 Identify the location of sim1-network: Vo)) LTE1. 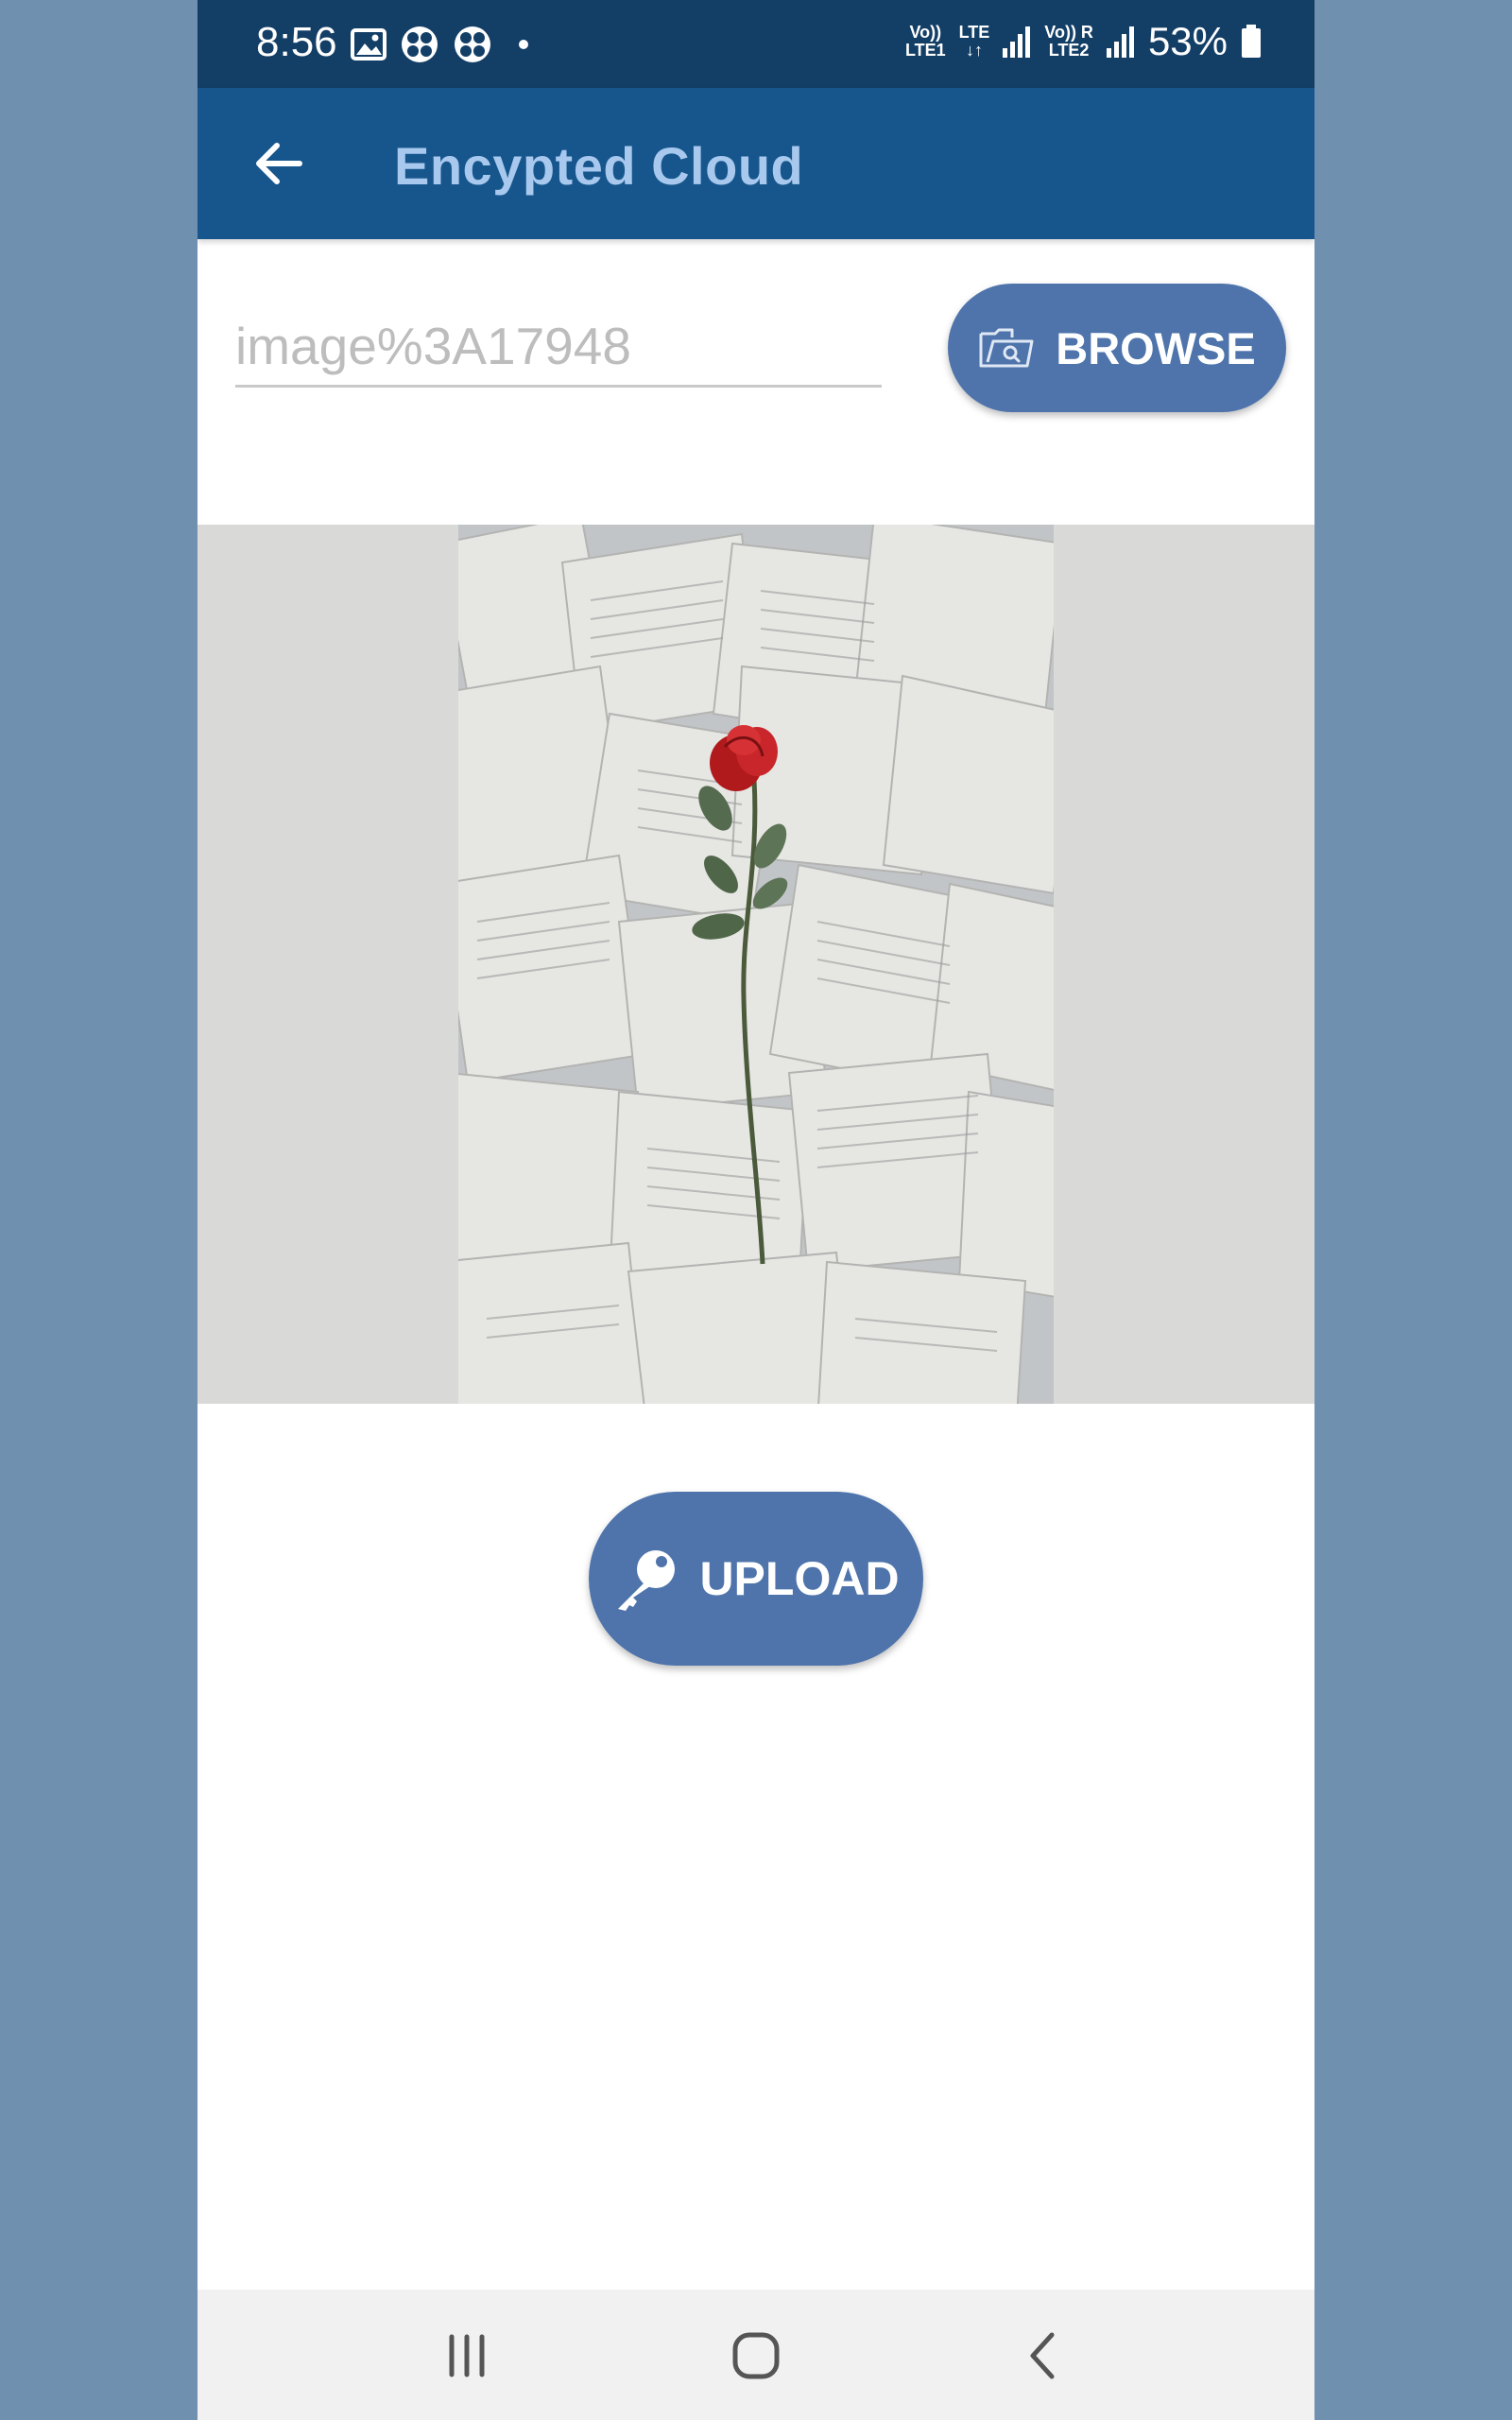
(925, 41).